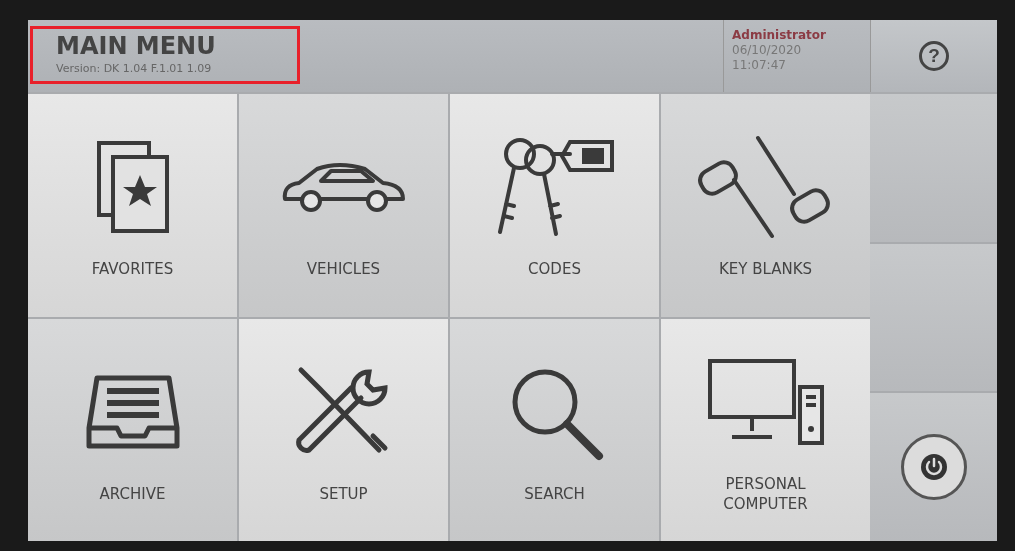 Image resolution: width=1015 pixels, height=551 pixels. Describe the element at coordinates (765, 205) in the screenshot. I see `menu-tile: KEY BLANKS` at that location.